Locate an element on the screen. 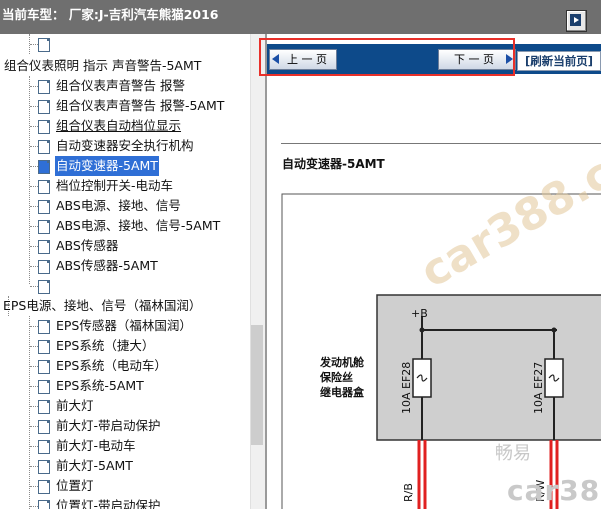  wire1-label: R/B is located at coordinates (408, 492).